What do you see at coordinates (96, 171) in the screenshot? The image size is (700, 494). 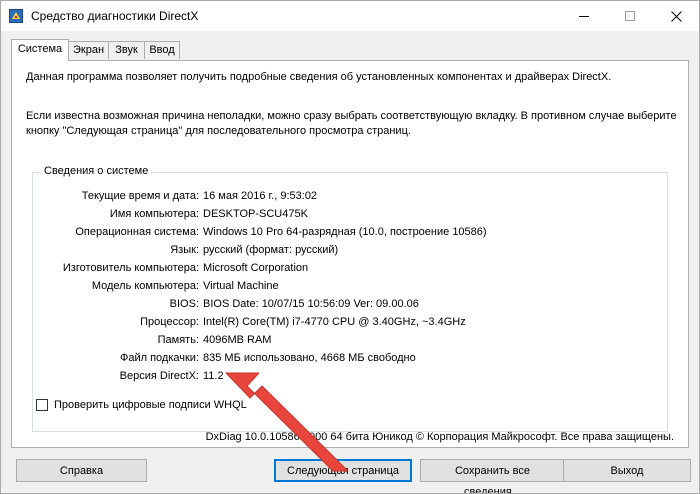 I see `system-info-title: Сведения о системе` at bounding box center [96, 171].